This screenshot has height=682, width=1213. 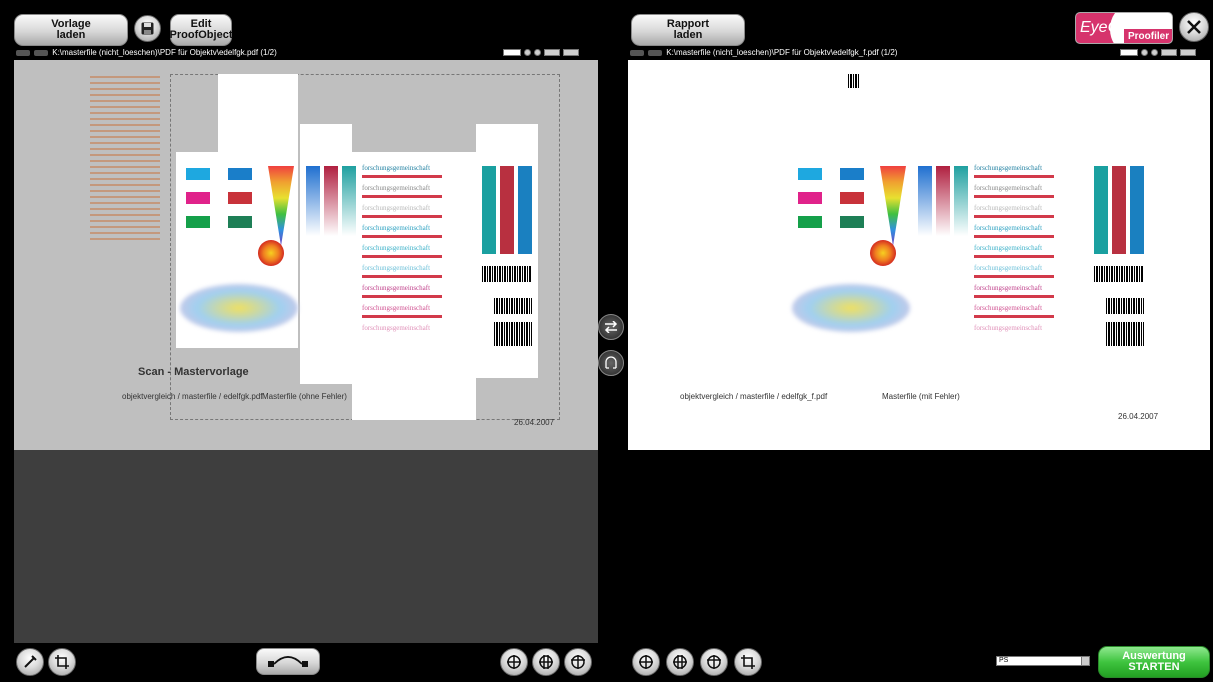 I want to click on pen-tool-button, so click(x=30, y=662).